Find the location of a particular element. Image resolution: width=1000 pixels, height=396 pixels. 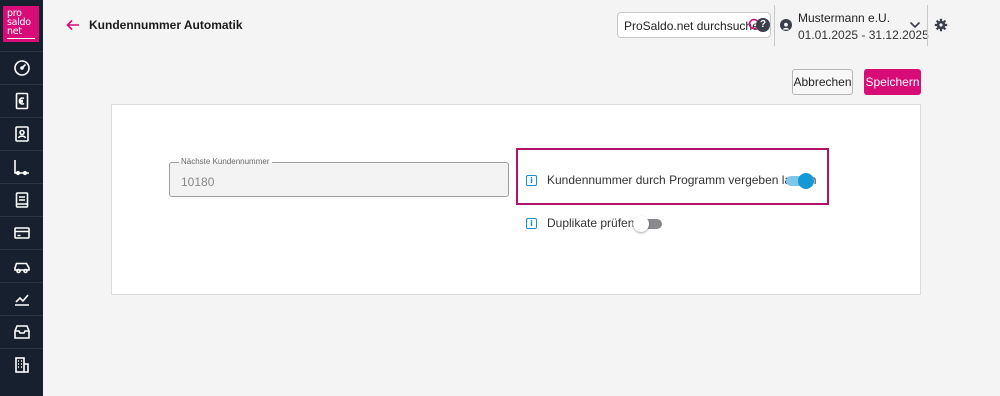

sidebar-item-payments is located at coordinates (21, 232).